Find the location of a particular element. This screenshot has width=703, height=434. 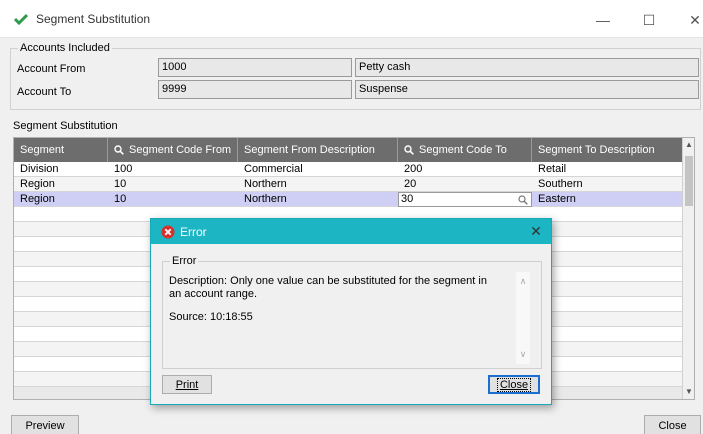

account-from-field: 1000 is located at coordinates (255, 67).